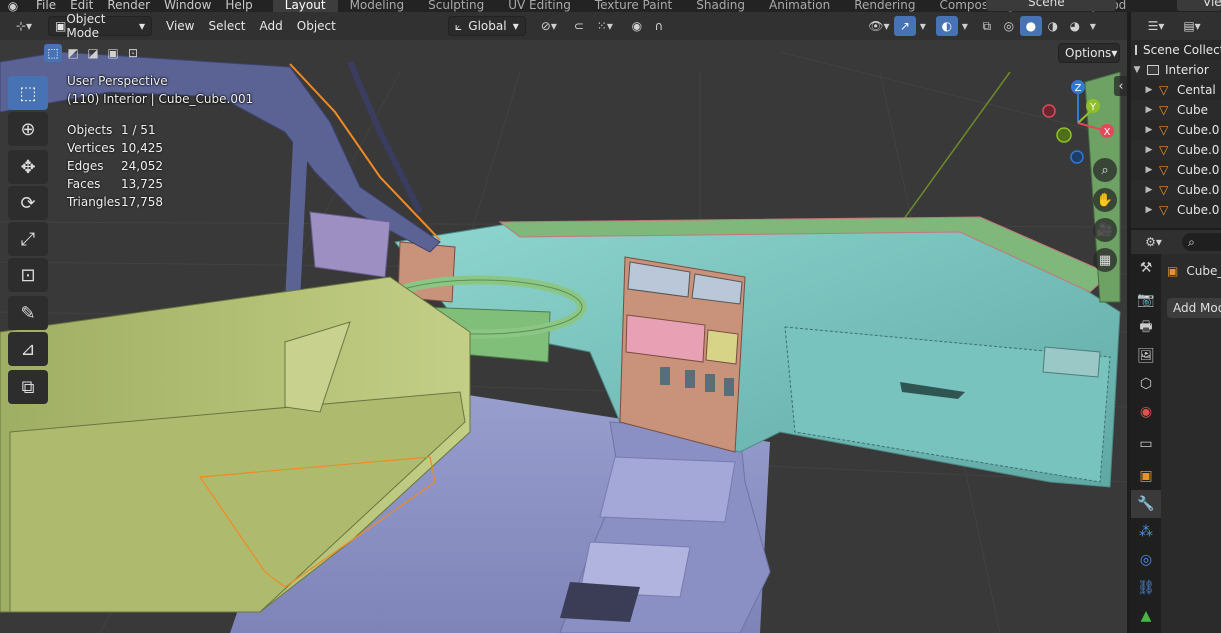 This screenshot has width=1221, height=633. What do you see at coordinates (28, 313) in the screenshot?
I see `annotate-tool: ✎` at bounding box center [28, 313].